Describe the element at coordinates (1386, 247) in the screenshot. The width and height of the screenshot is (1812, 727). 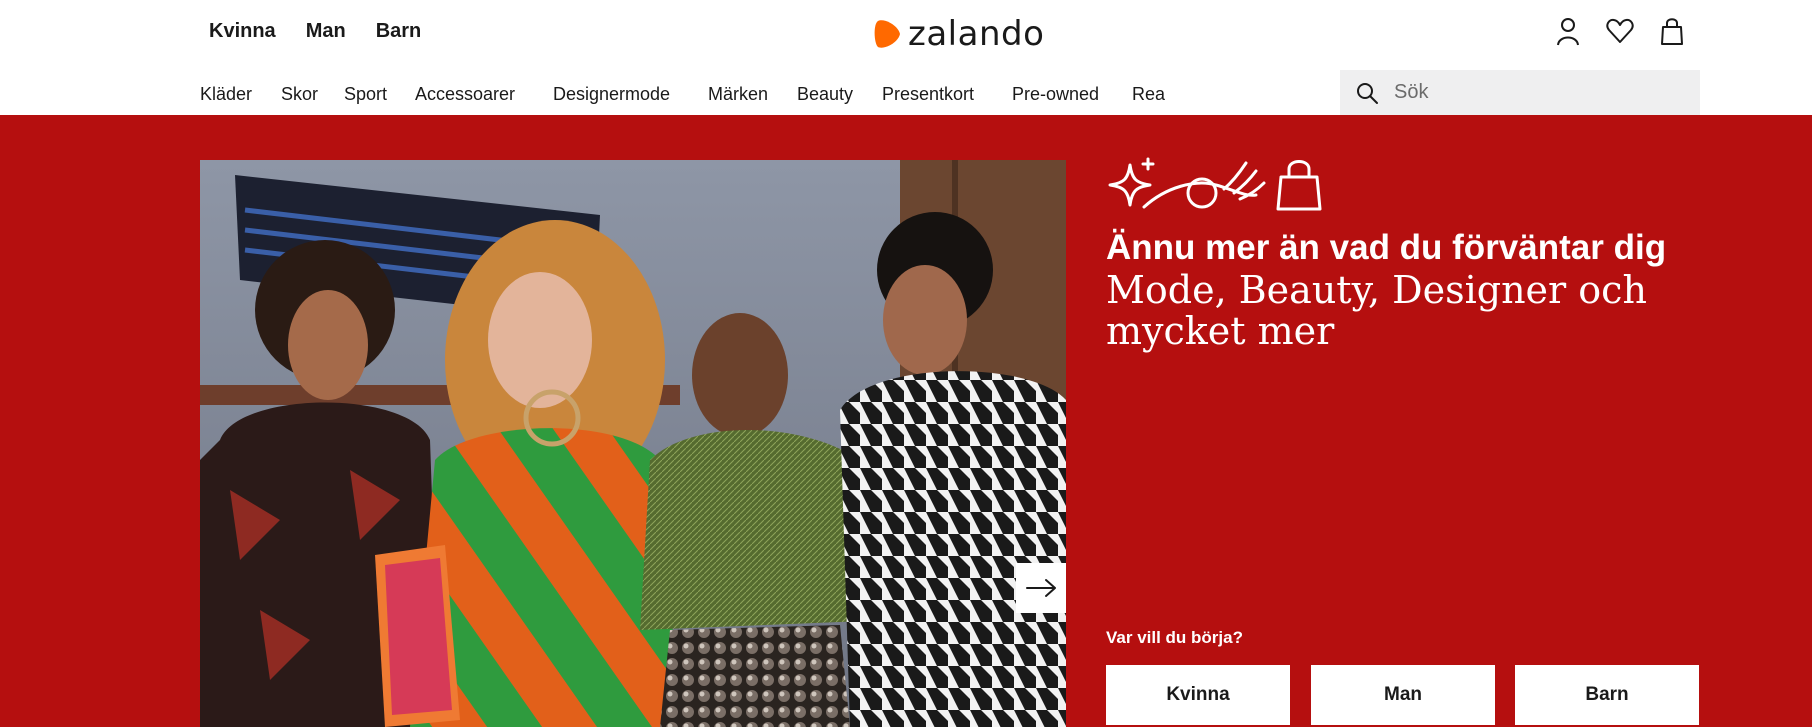
I see `hero-headline: Ännu mer än vad du förväntar dig` at that location.